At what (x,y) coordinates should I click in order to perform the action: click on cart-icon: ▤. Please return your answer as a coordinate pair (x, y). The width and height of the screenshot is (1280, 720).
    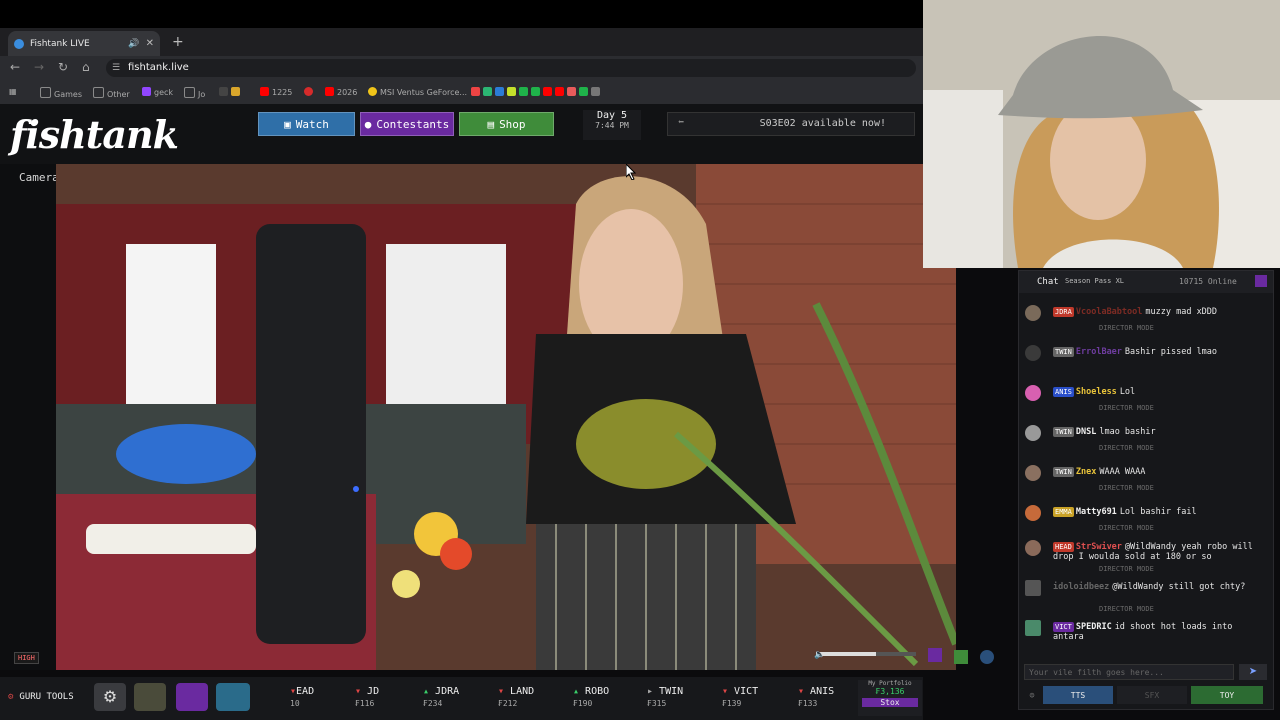
    Looking at the image, I should click on (491, 124).